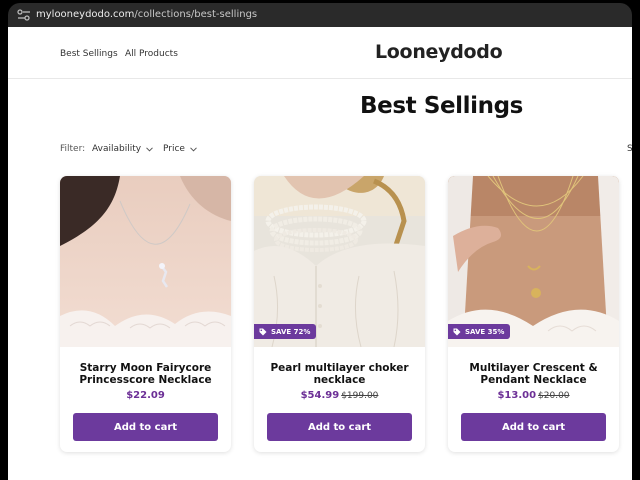 The height and width of the screenshot is (480, 640). I want to click on nav-link-best-sellings: Best Sellings, so click(89, 54).